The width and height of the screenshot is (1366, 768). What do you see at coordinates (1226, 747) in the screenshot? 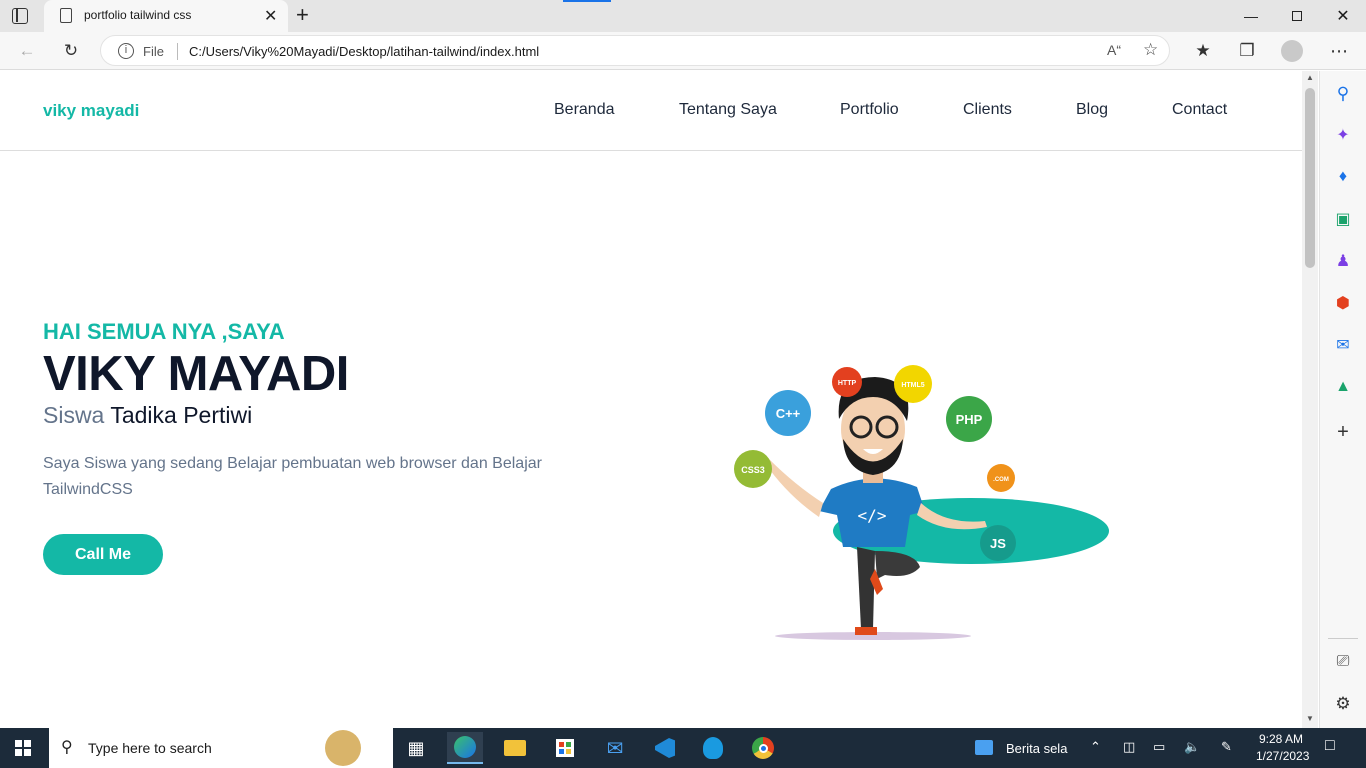
I see `pen-icon: ✎` at bounding box center [1226, 747].